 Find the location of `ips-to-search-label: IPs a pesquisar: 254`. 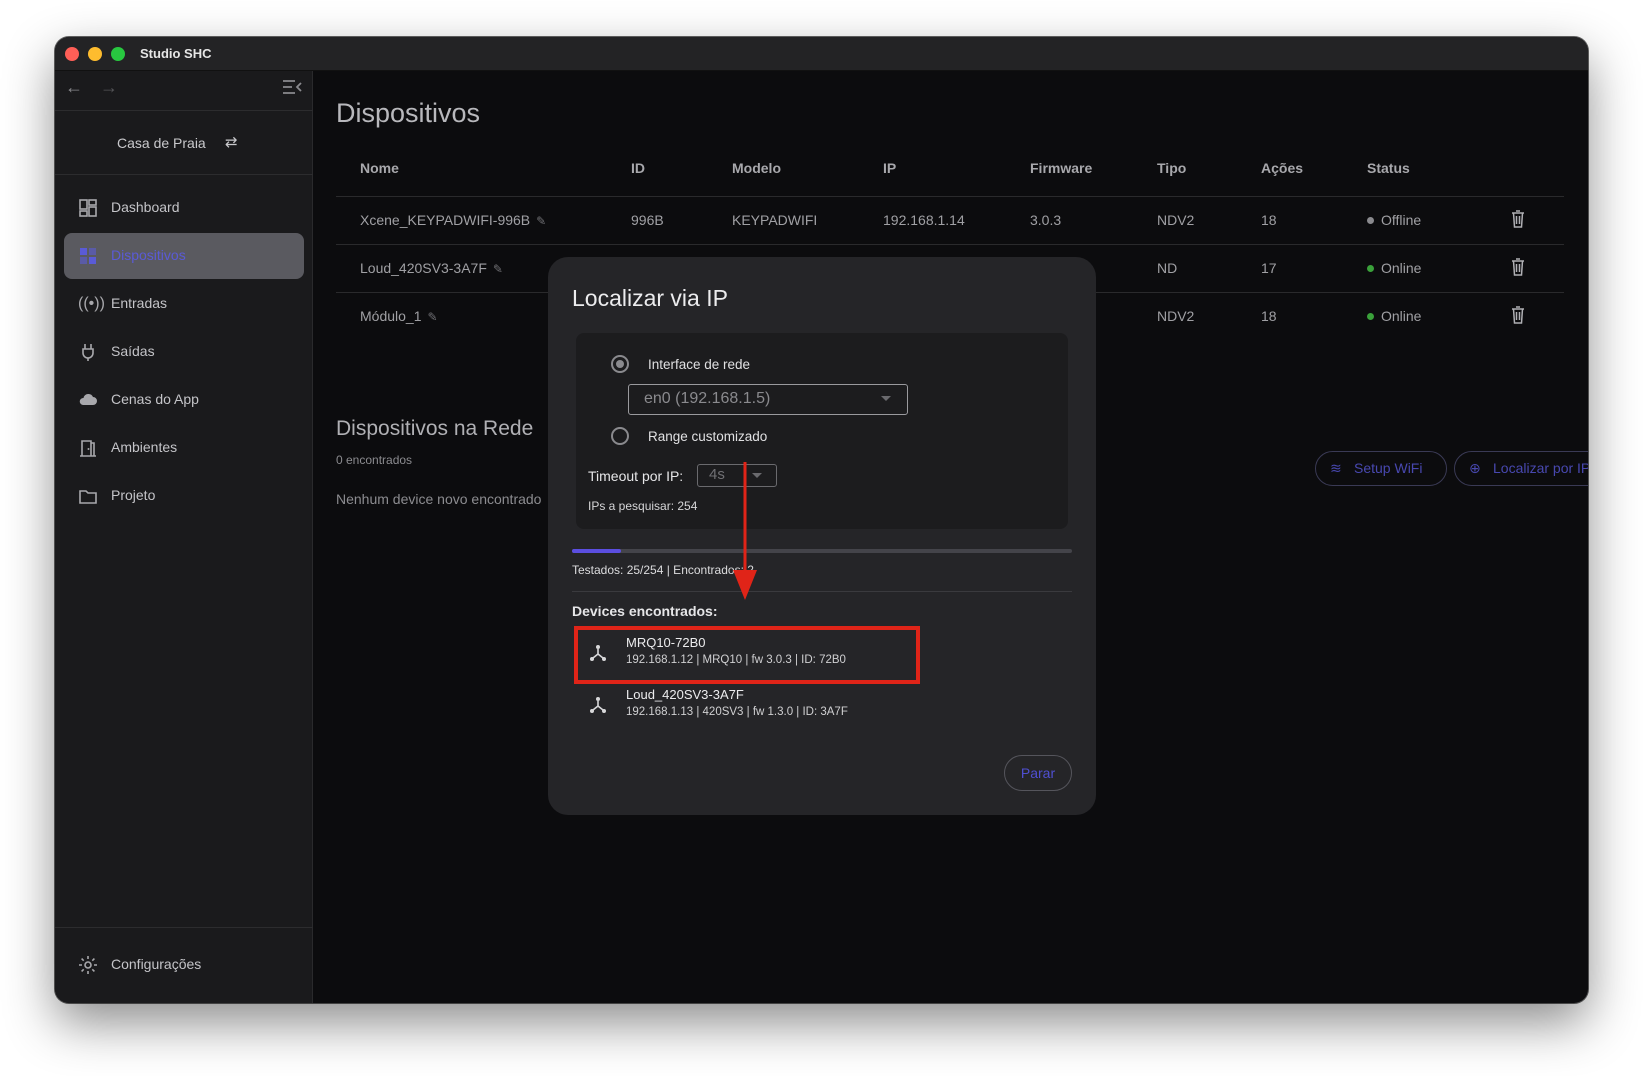

ips-to-search-label: IPs a pesquisar: 254 is located at coordinates (643, 506).